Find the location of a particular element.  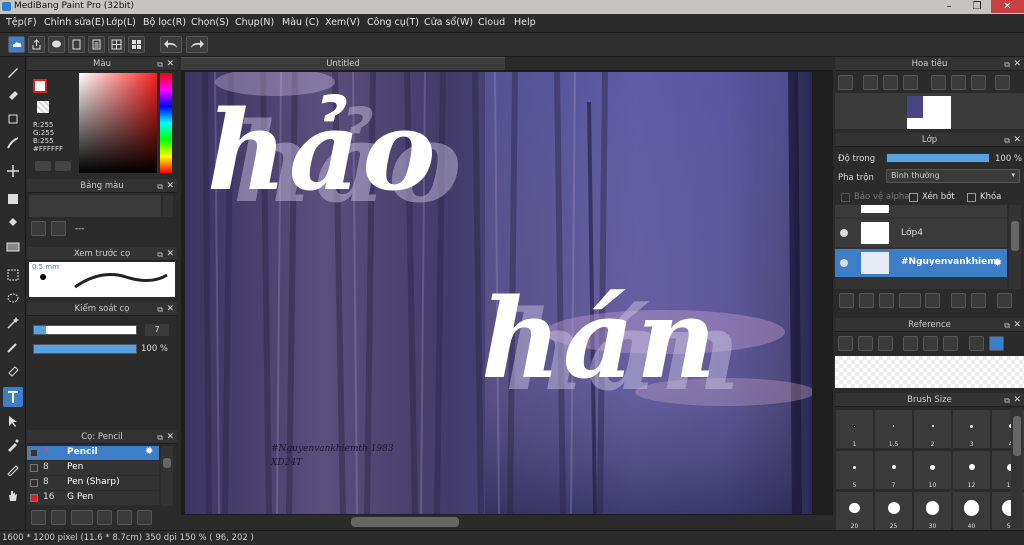

brush-list-scrollbar is located at coordinates (167, 476).